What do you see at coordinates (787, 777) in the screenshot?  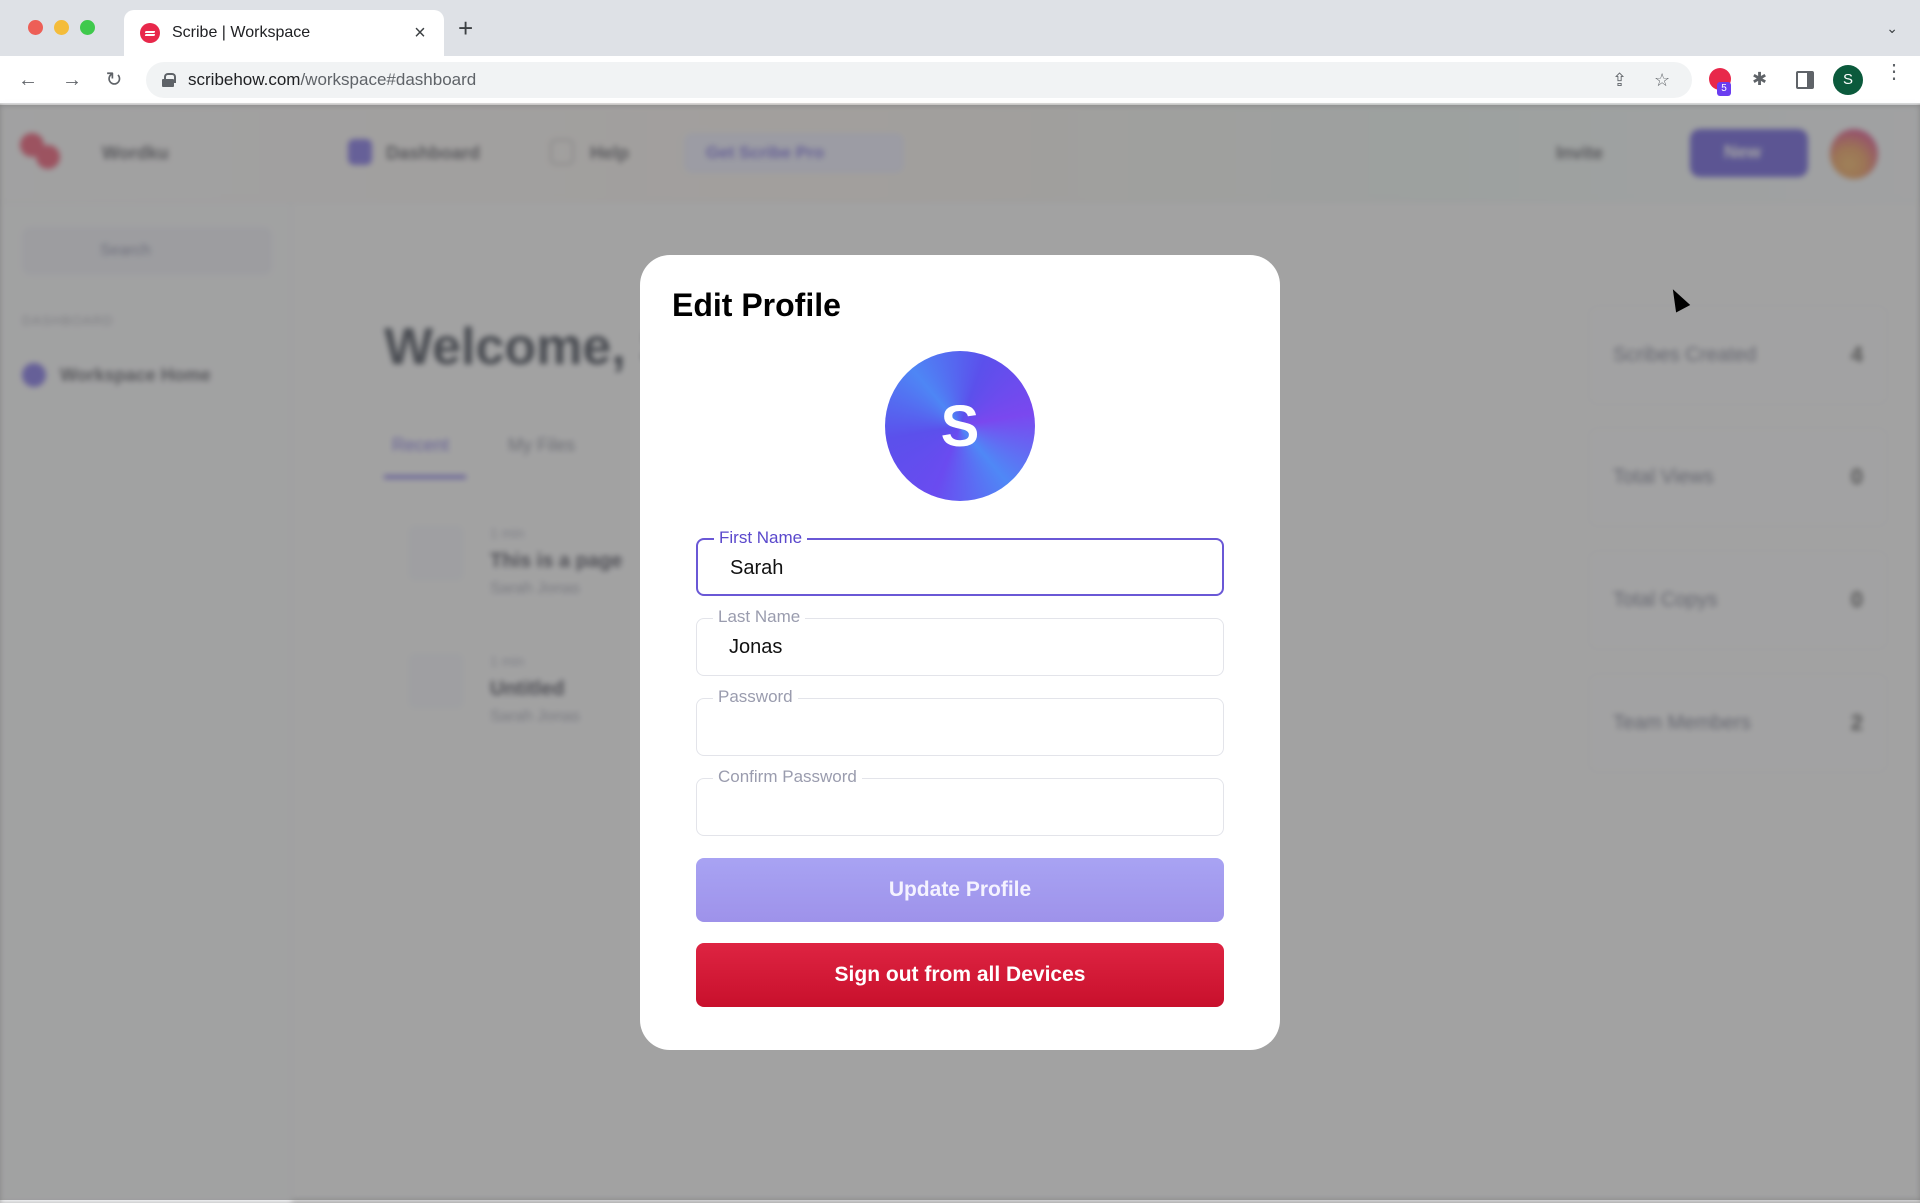 I see `confirm-password-label: Confirm Password` at bounding box center [787, 777].